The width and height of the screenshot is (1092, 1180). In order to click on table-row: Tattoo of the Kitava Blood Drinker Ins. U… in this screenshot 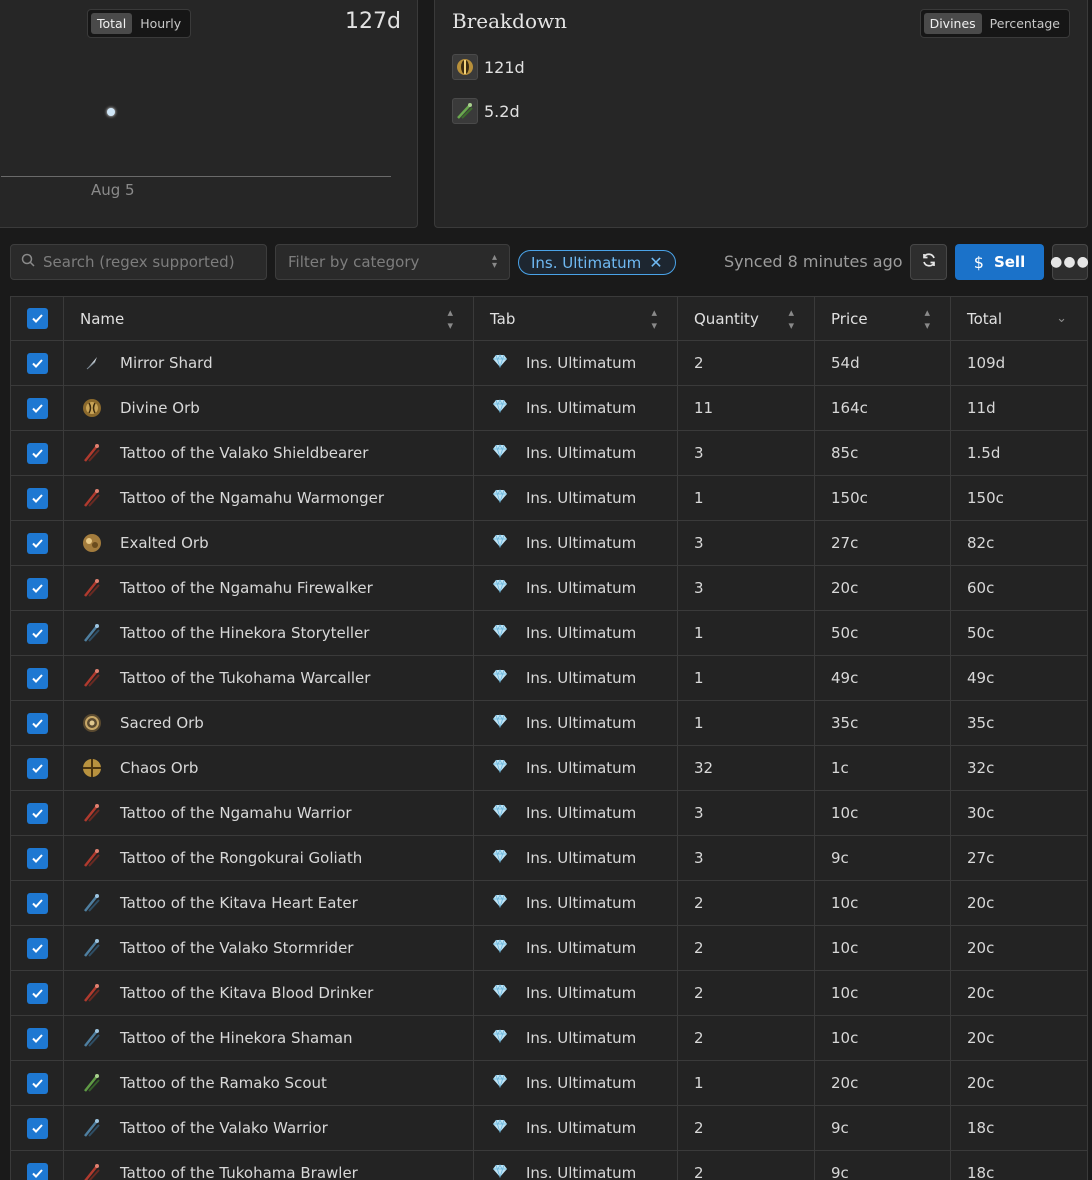, I will do `click(549, 993)`.